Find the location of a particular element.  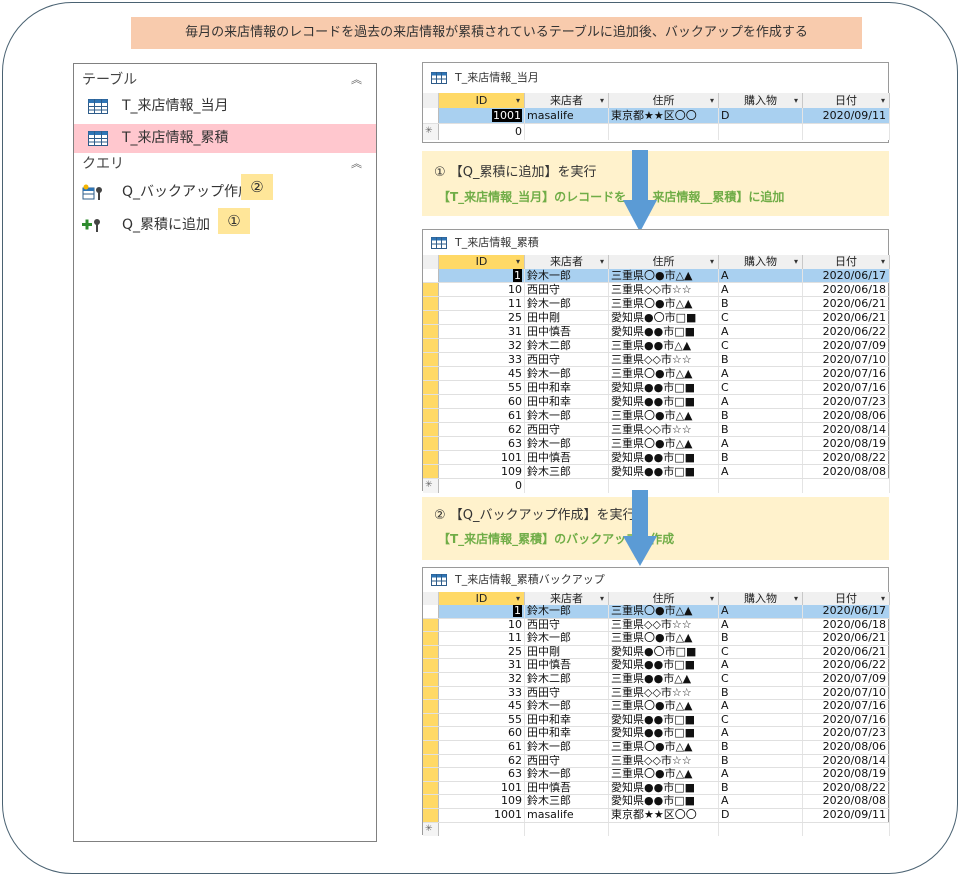

table-row: 11 鈴木一郎 三重県〇●市△▲ B 2020/06/21 is located at coordinates (656, 304).